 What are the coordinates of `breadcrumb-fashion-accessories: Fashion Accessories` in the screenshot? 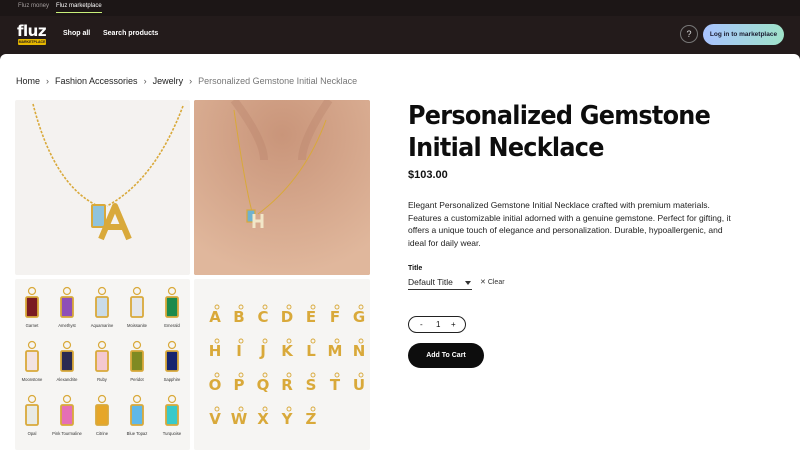 It's located at (96, 81).